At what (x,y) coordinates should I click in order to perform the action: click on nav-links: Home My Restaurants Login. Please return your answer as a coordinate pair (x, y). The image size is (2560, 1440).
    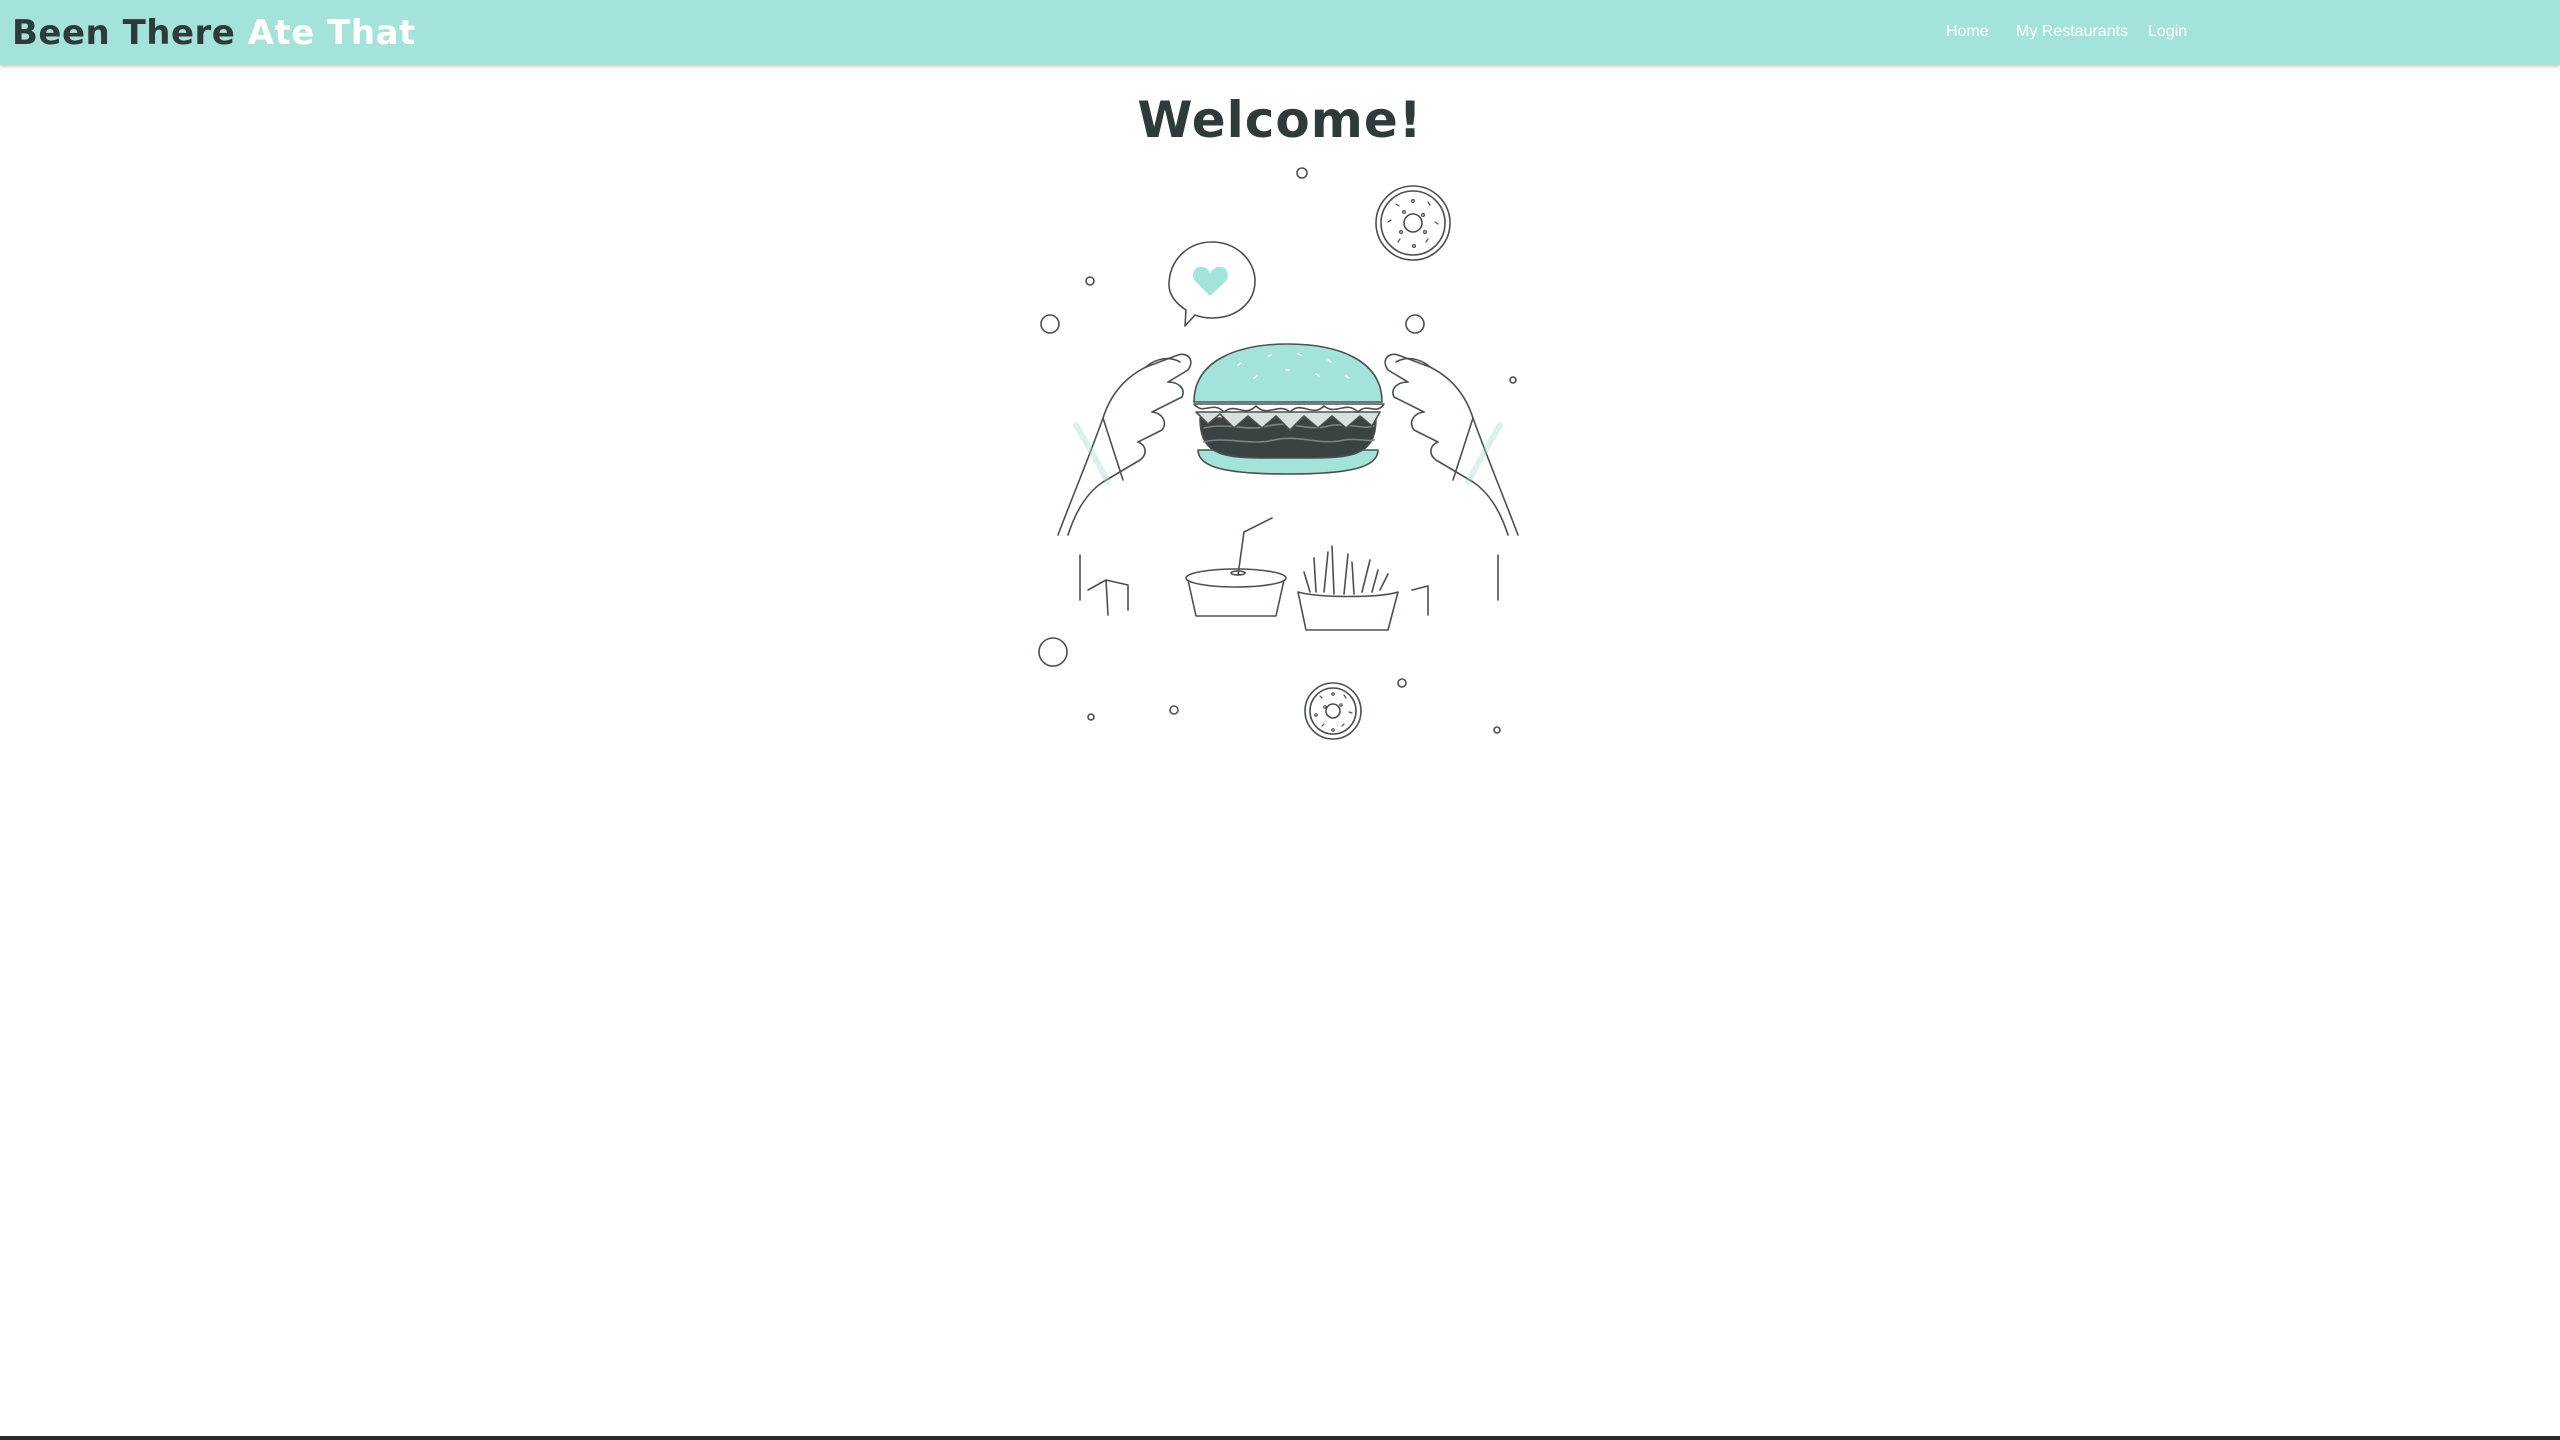
    Looking at the image, I should click on (1280, 32).